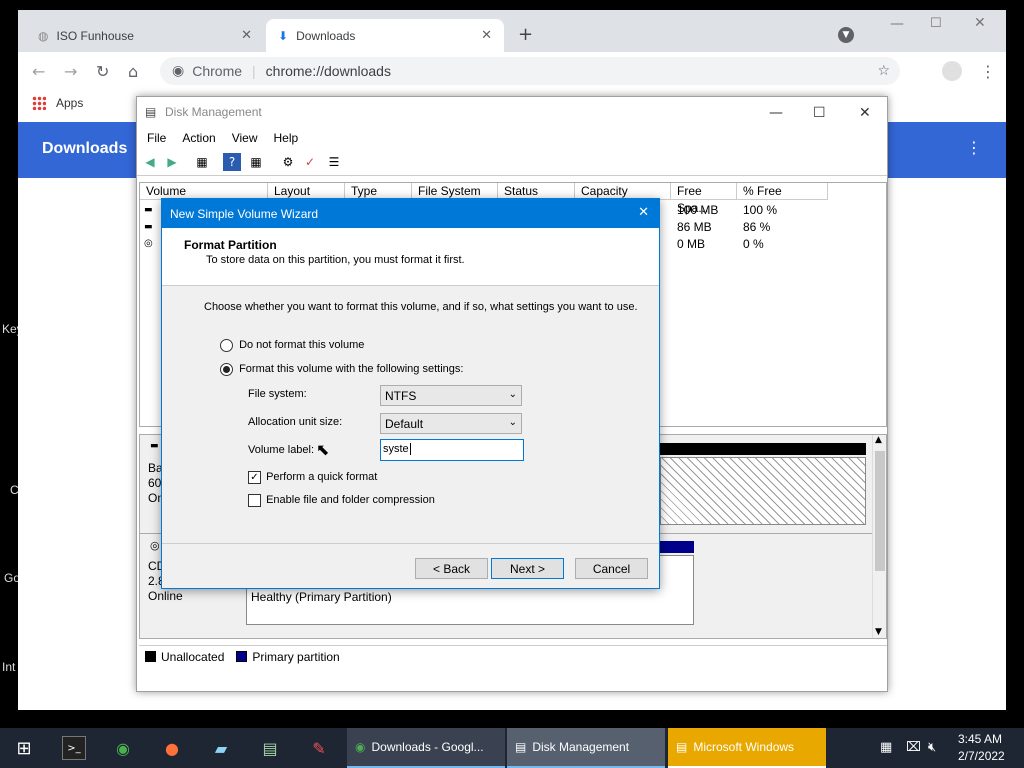 This screenshot has height=768, width=1024. Describe the element at coordinates (310, 162) in the screenshot. I see `check-icon: ✓` at that location.